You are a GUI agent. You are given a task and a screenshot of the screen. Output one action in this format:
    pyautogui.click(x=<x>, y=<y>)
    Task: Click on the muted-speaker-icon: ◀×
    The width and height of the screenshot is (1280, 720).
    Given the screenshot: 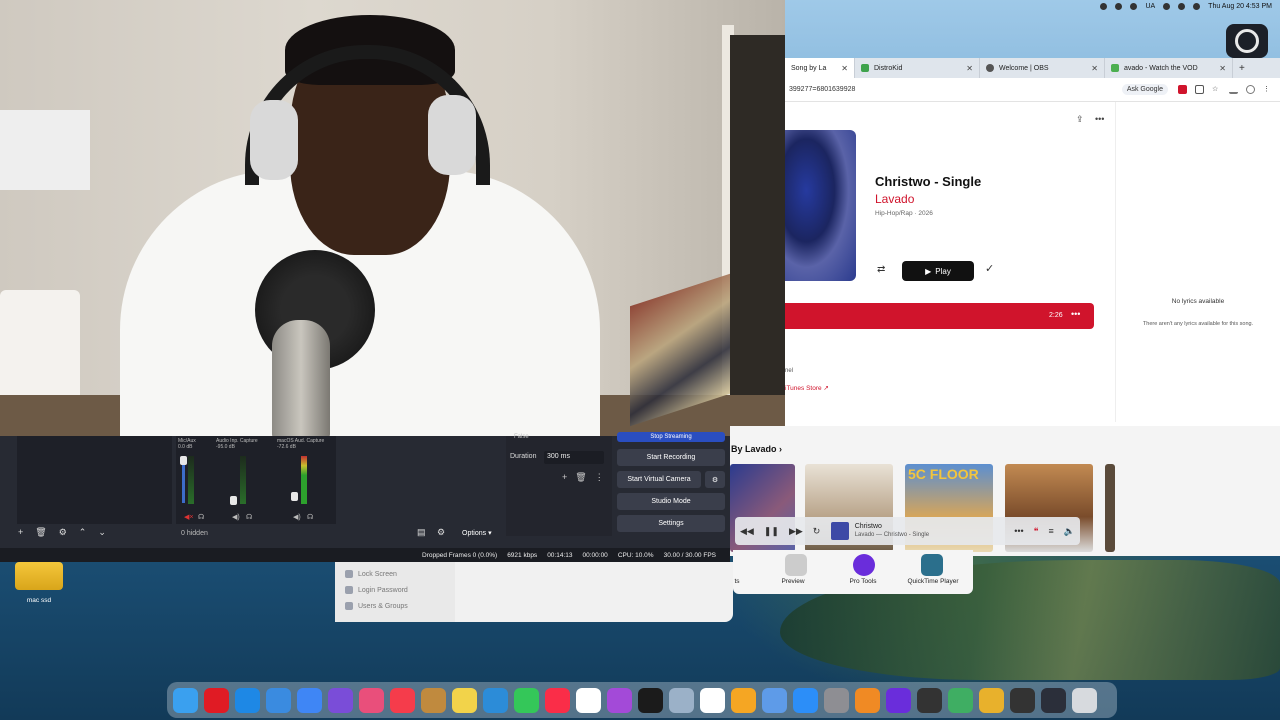 What is the action you would take?
    pyautogui.click(x=188, y=517)
    